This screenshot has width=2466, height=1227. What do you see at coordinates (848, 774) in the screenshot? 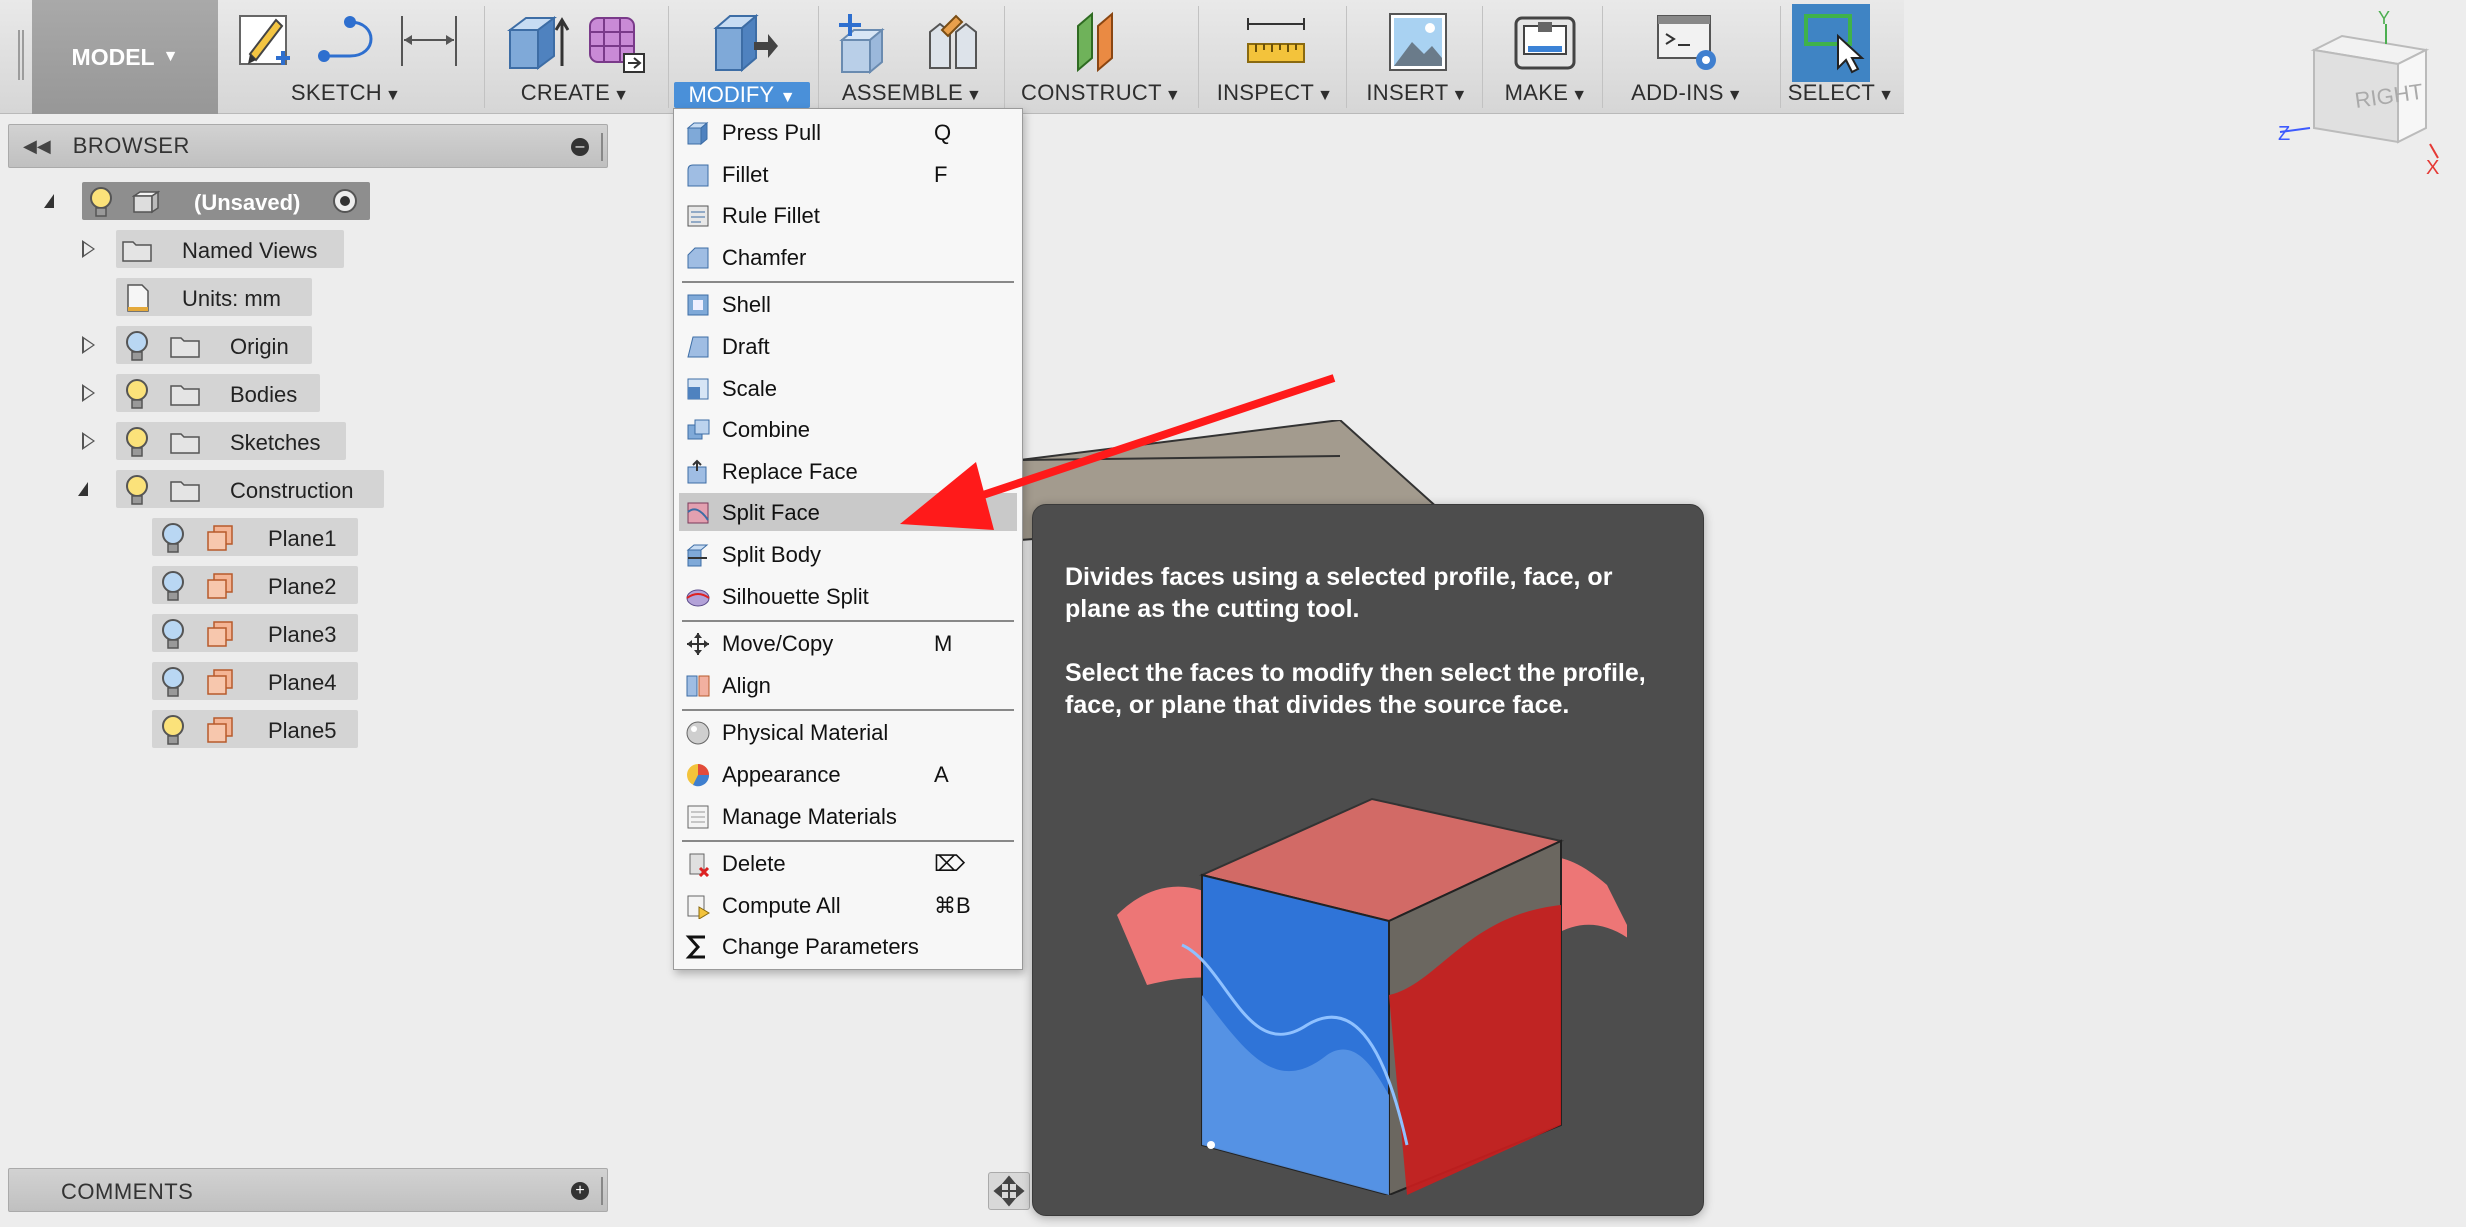
I see `menu-item-appearance: Appearance A` at bounding box center [848, 774].